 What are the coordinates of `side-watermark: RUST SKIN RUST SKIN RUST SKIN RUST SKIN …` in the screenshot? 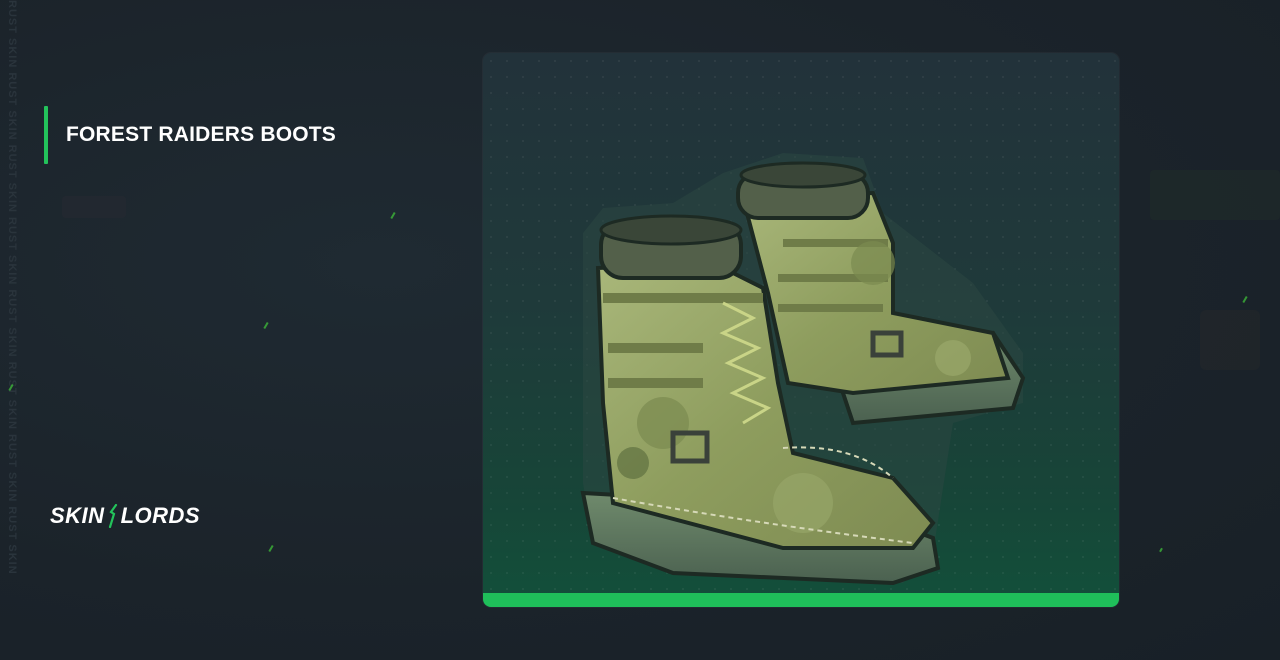 It's located at (12, 287).